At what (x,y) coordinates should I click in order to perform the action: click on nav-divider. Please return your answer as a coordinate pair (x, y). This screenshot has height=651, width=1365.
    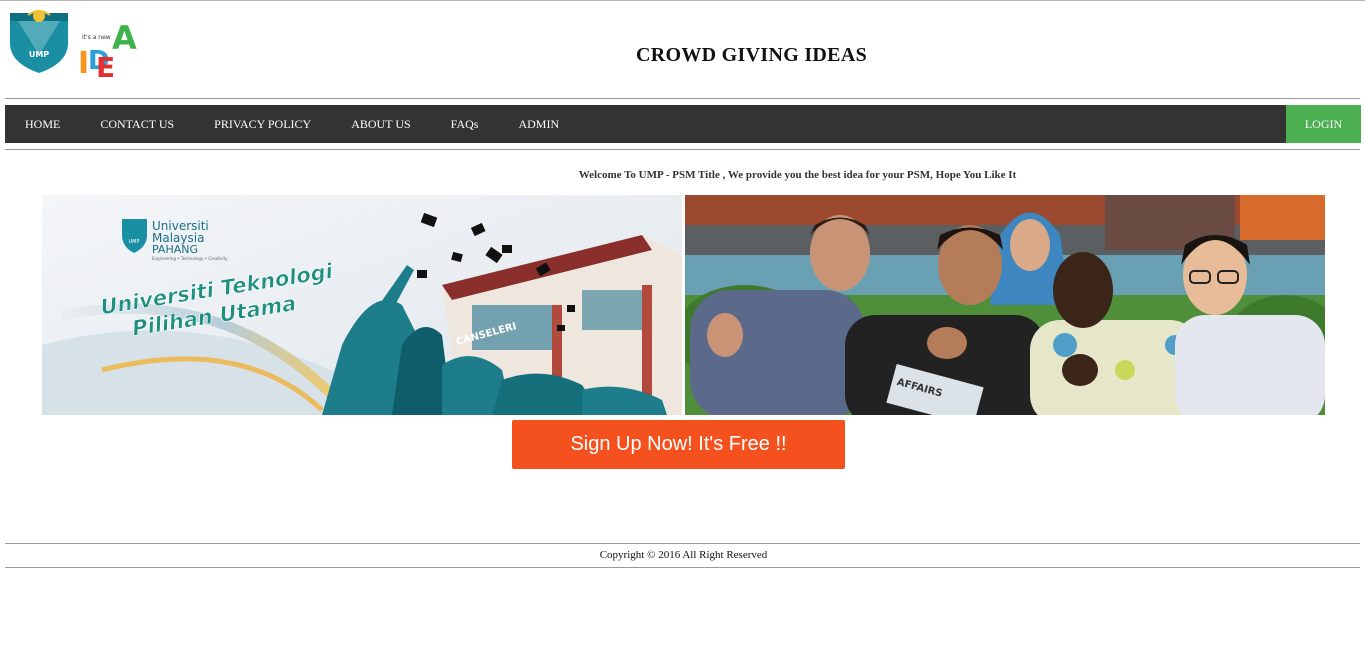
    Looking at the image, I should click on (682, 149).